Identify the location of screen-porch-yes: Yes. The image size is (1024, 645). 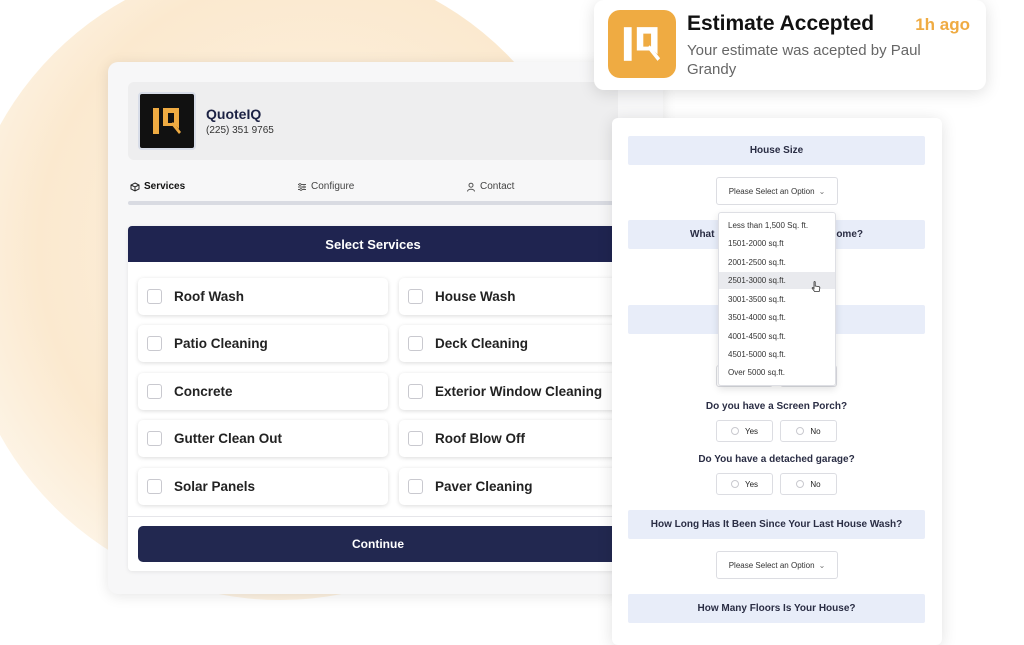
(744, 431).